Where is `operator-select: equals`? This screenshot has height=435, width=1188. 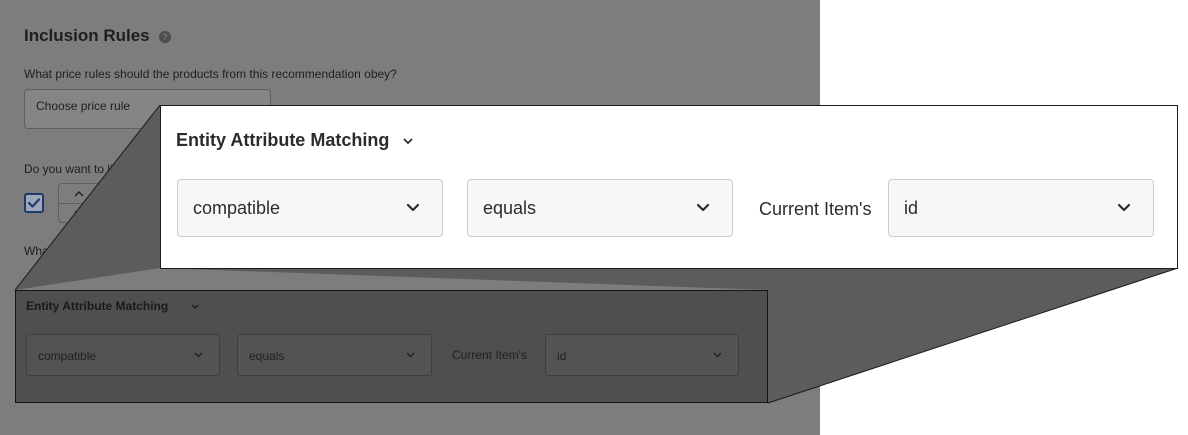 operator-select: equals is located at coordinates (600, 208).